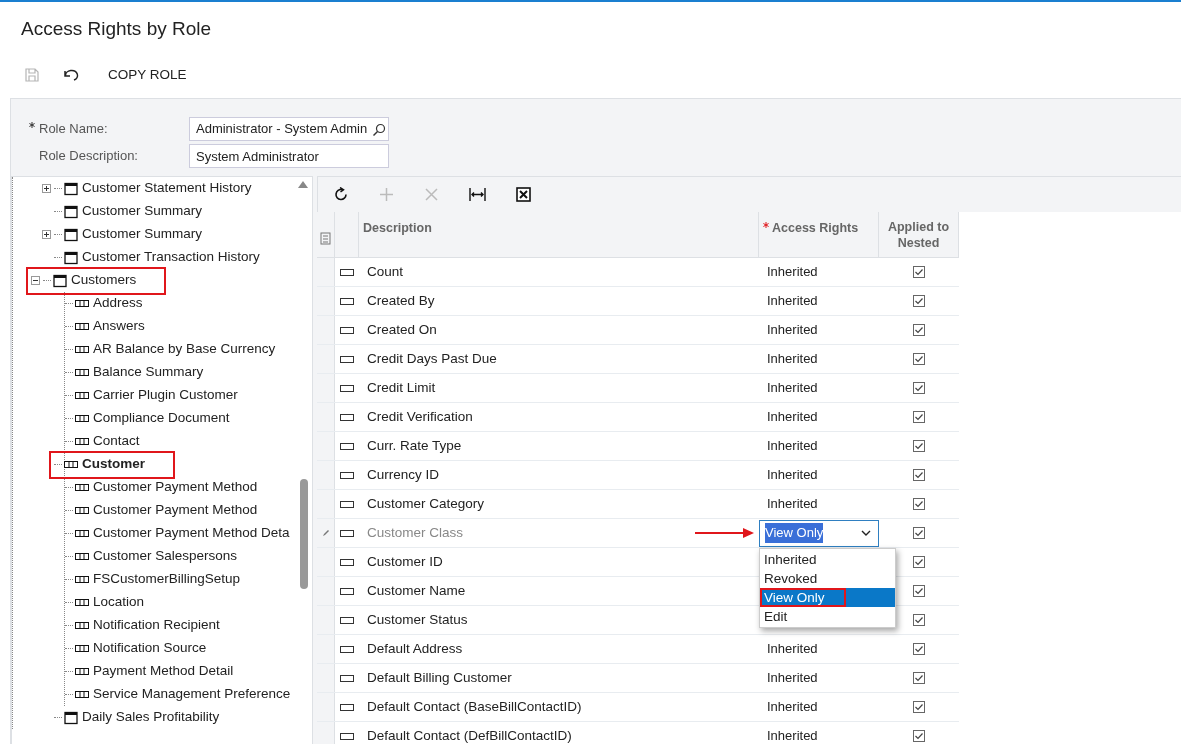  I want to click on description-cell-text: Default Contact (BaseBillContactID), so click(474, 706).